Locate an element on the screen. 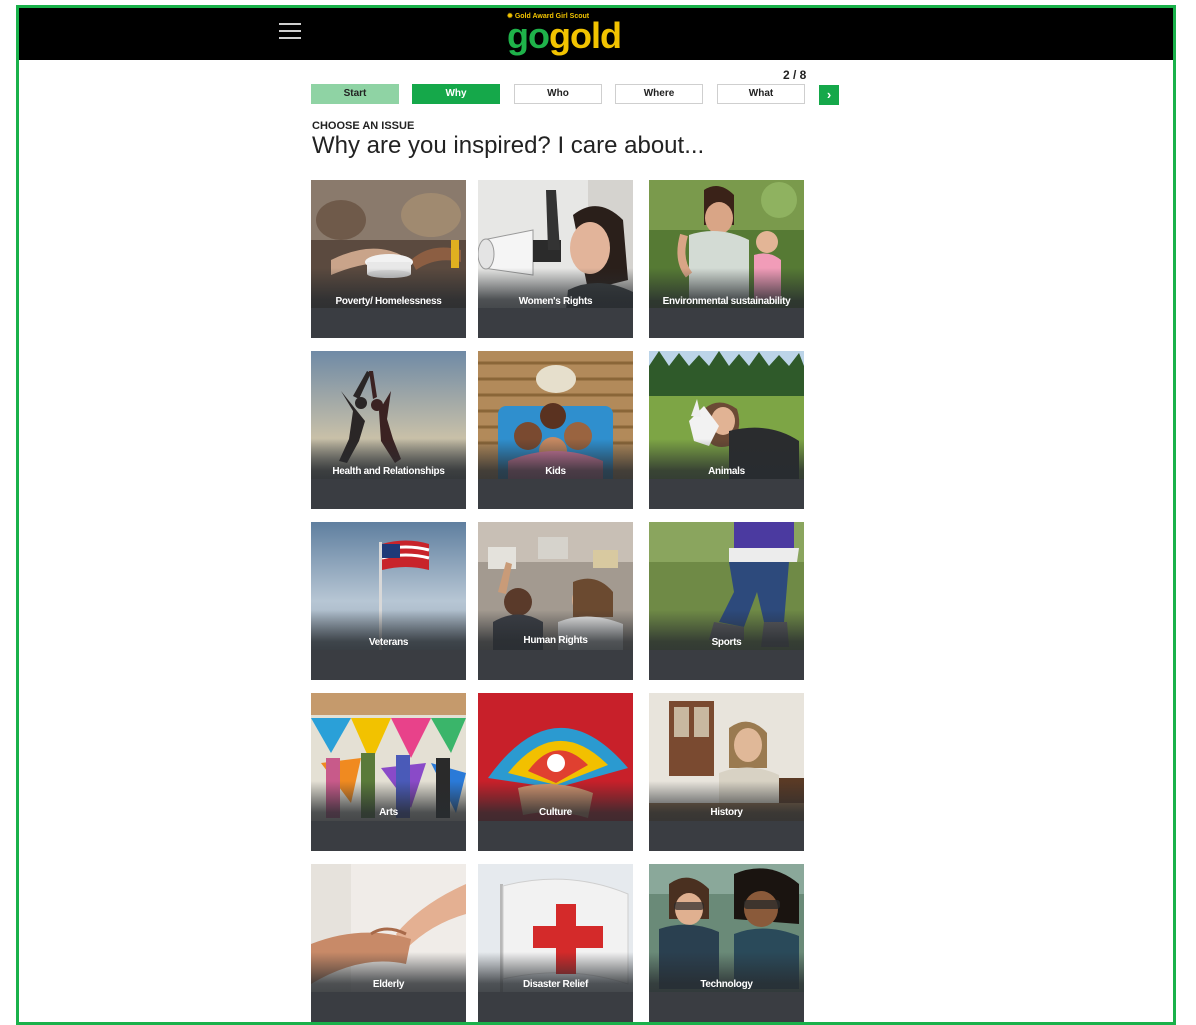 This screenshot has width=1196, height=1025. top-navigation-bar: ✹ Gold Award Girl Scout gogold is located at coordinates (596, 34).